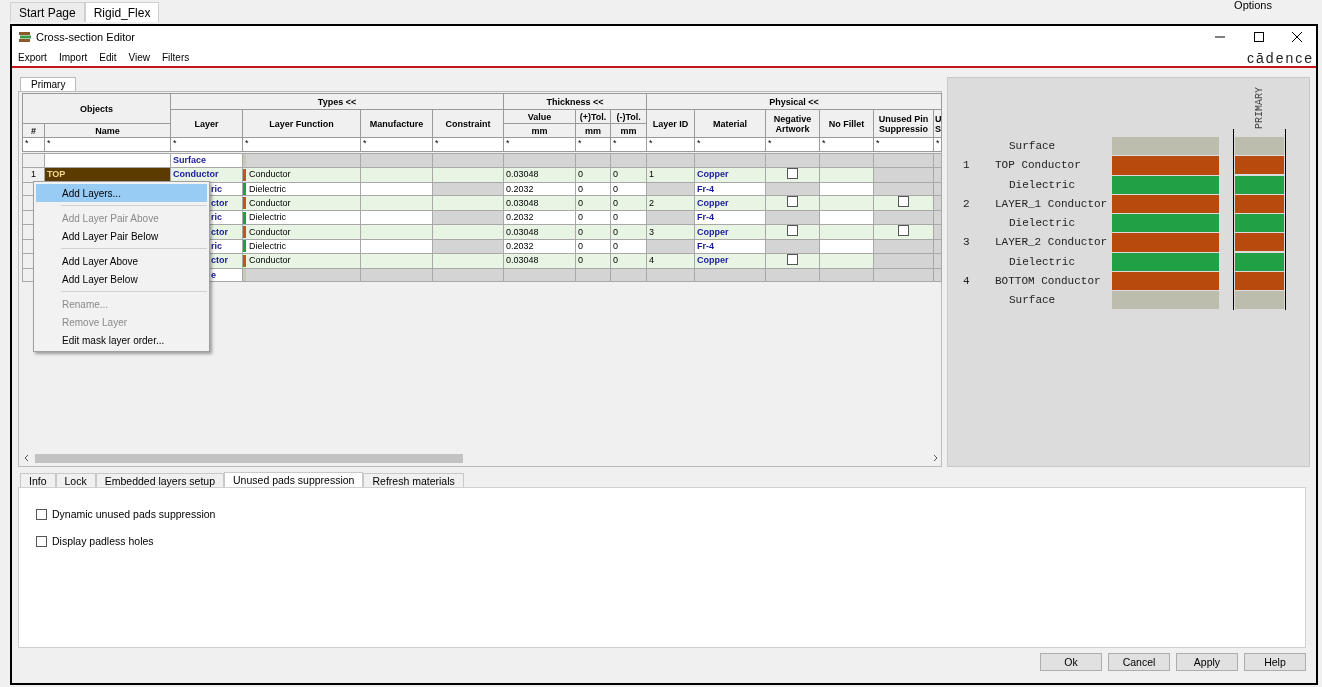 This screenshot has width=1322, height=687. What do you see at coordinates (86, 37) in the screenshot?
I see `window-title: Cross-section Editor` at bounding box center [86, 37].